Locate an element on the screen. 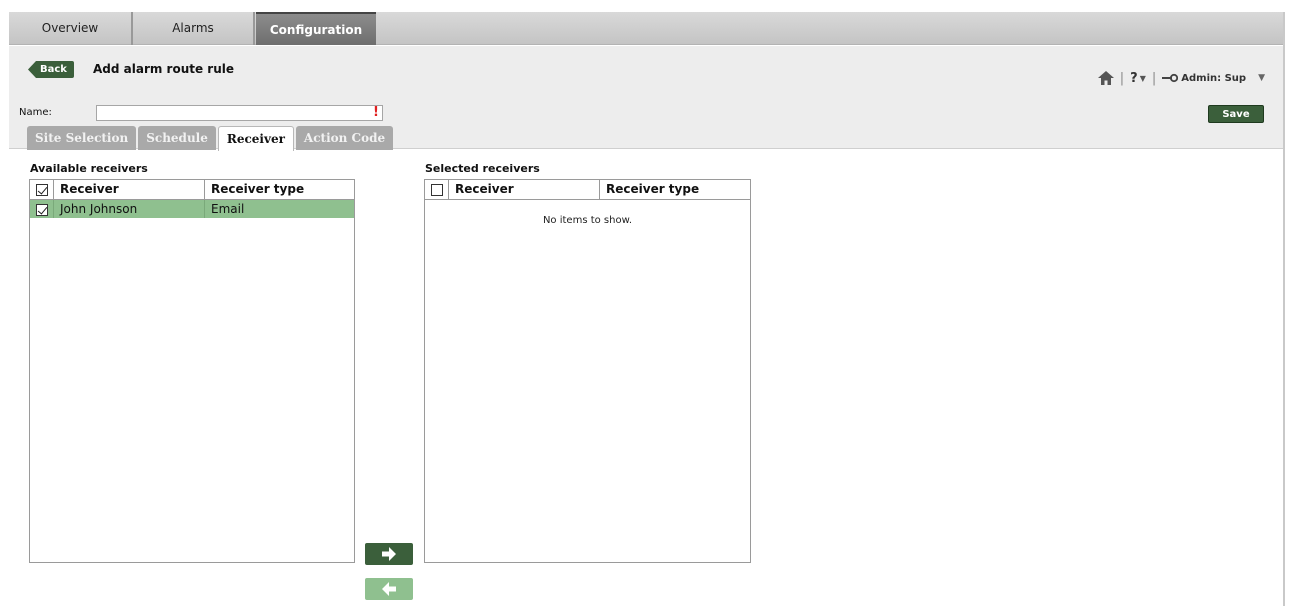 The height and width of the screenshot is (606, 1291). row-checkbox is located at coordinates (42, 210).